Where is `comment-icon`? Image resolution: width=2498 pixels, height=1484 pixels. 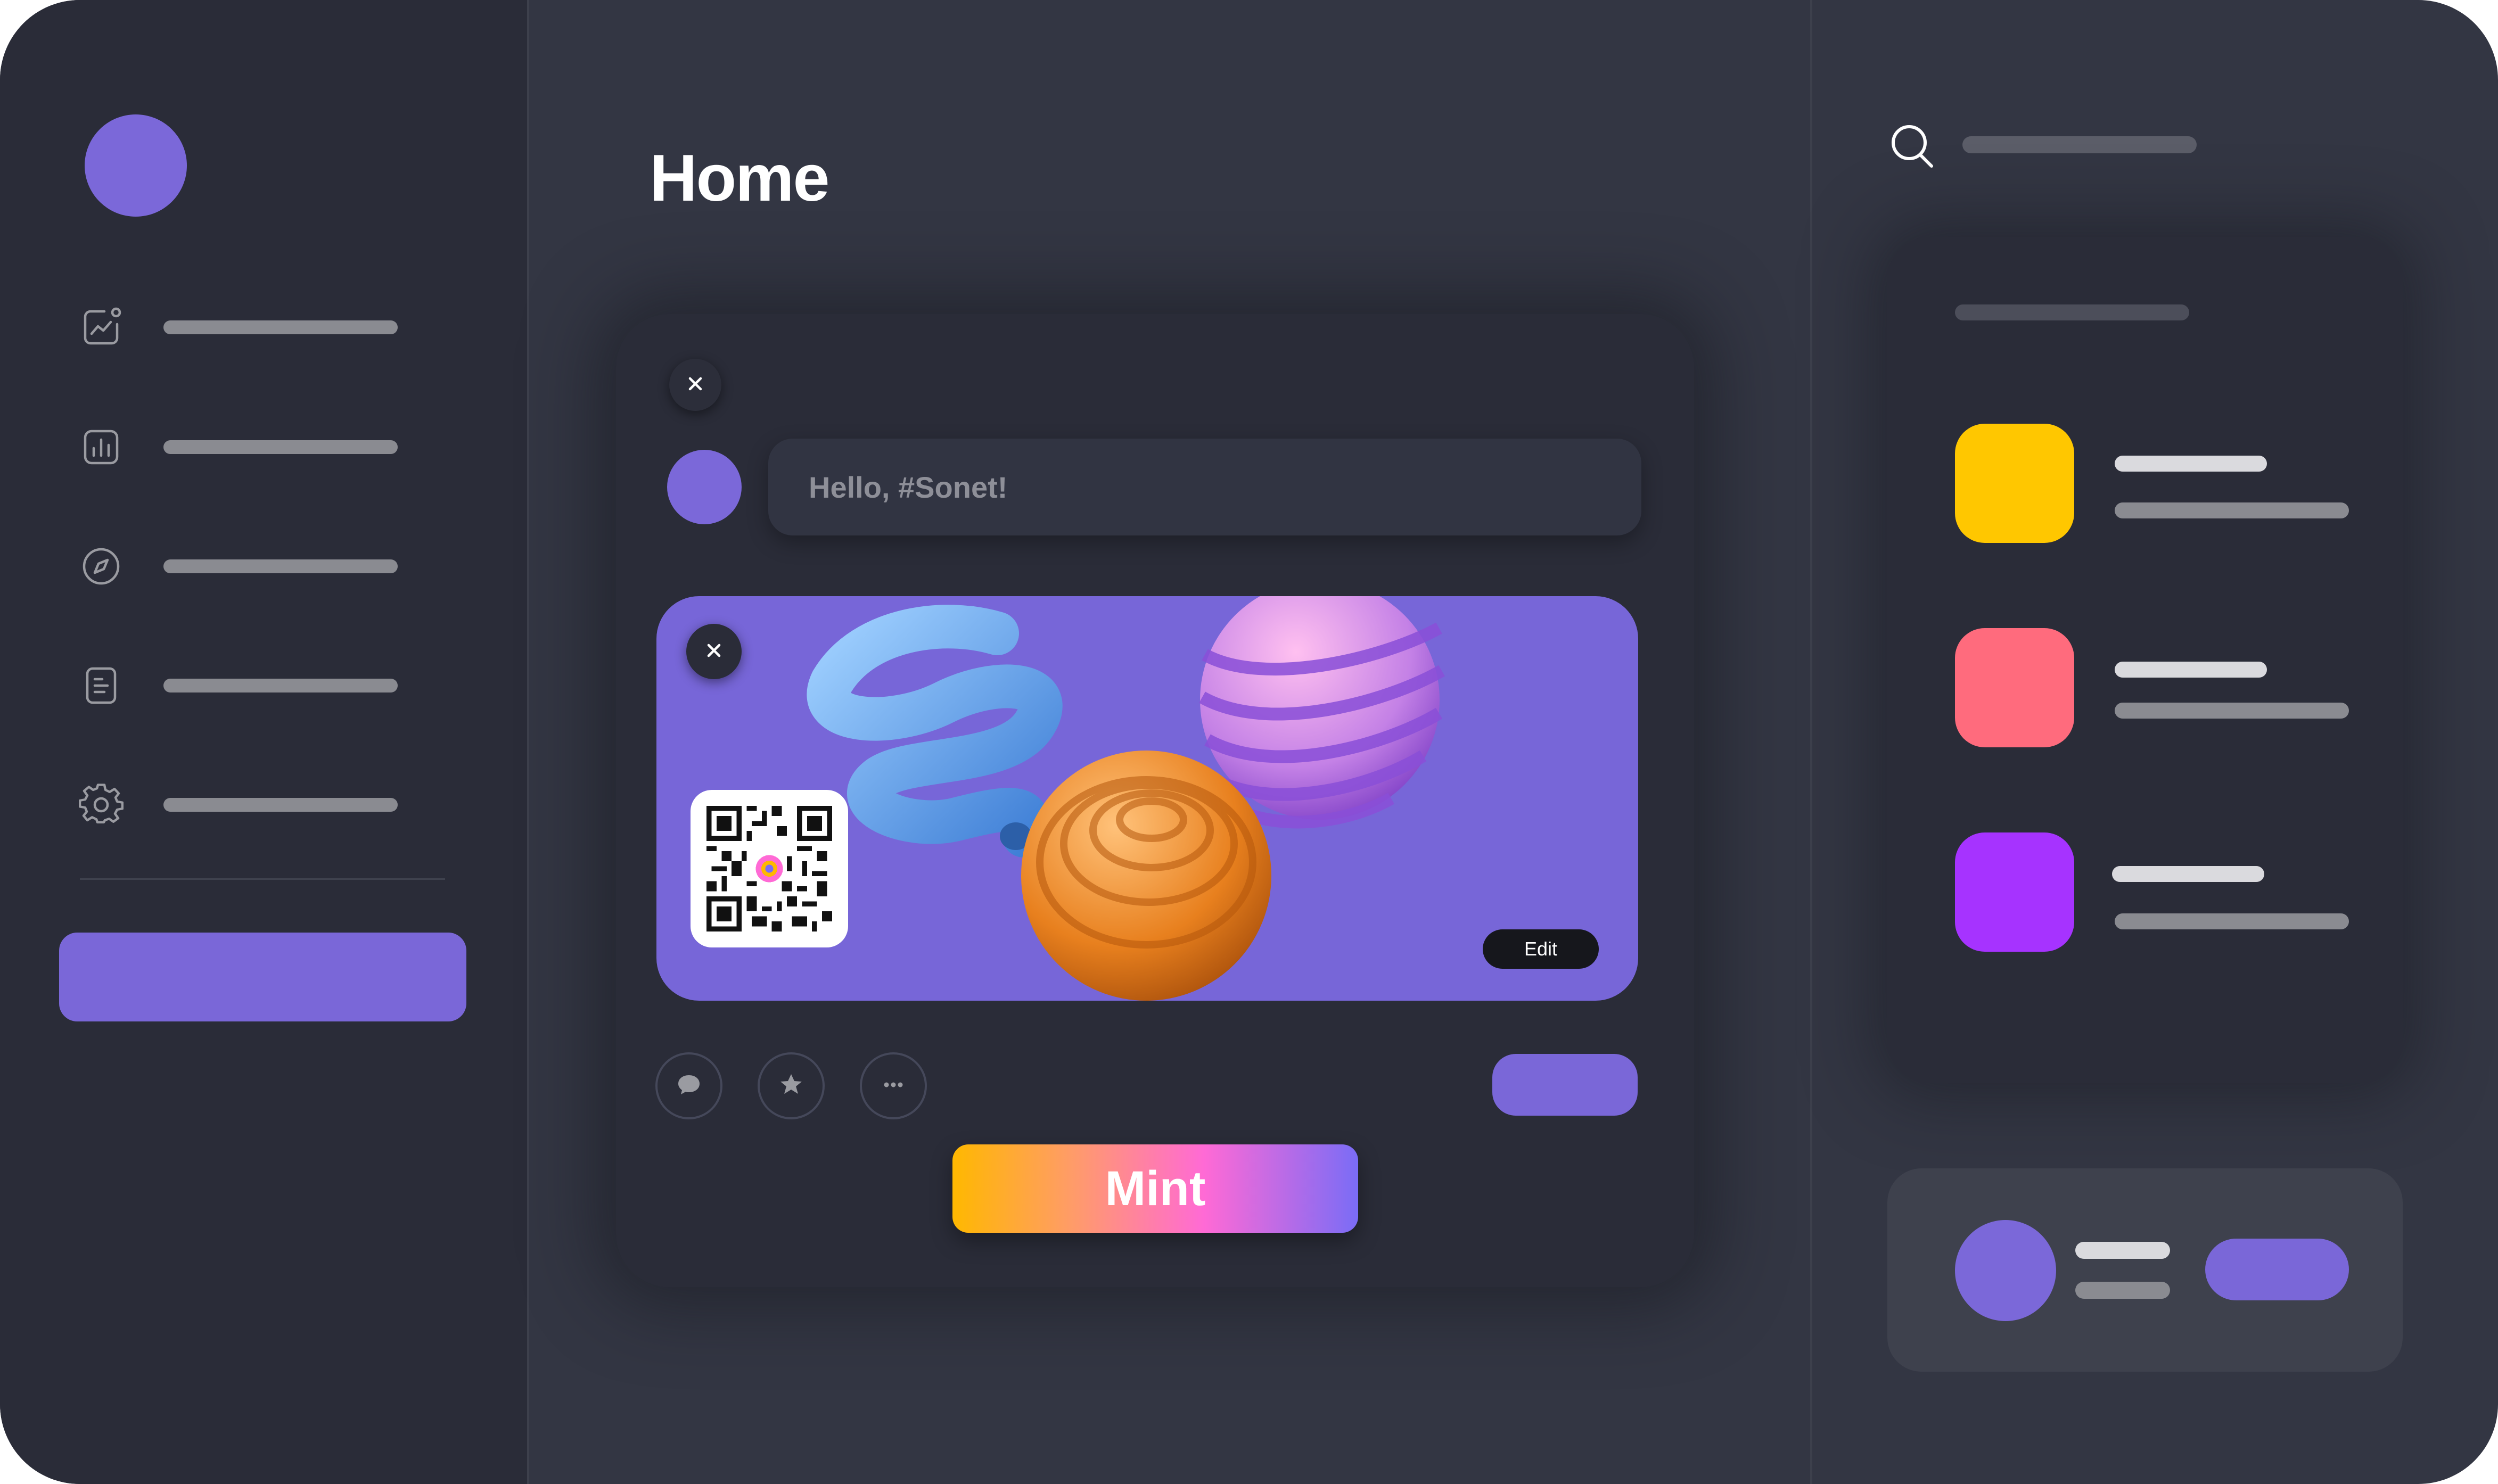 comment-icon is located at coordinates (689, 1086).